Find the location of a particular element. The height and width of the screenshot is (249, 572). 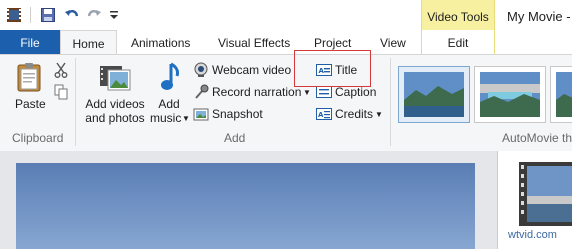

customize-qat-icon is located at coordinates (114, 15).